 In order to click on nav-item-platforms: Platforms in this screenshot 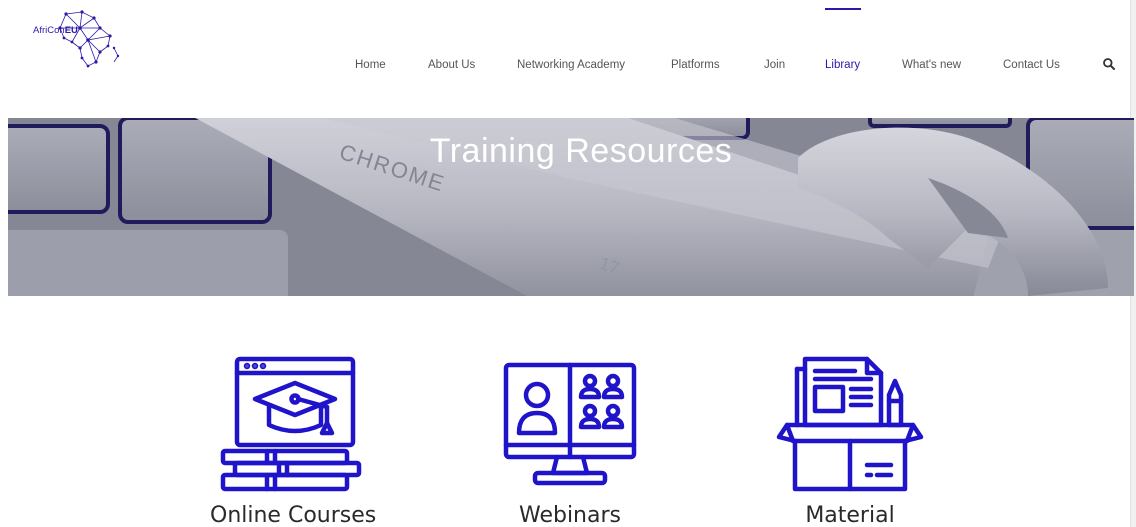, I will do `click(695, 65)`.